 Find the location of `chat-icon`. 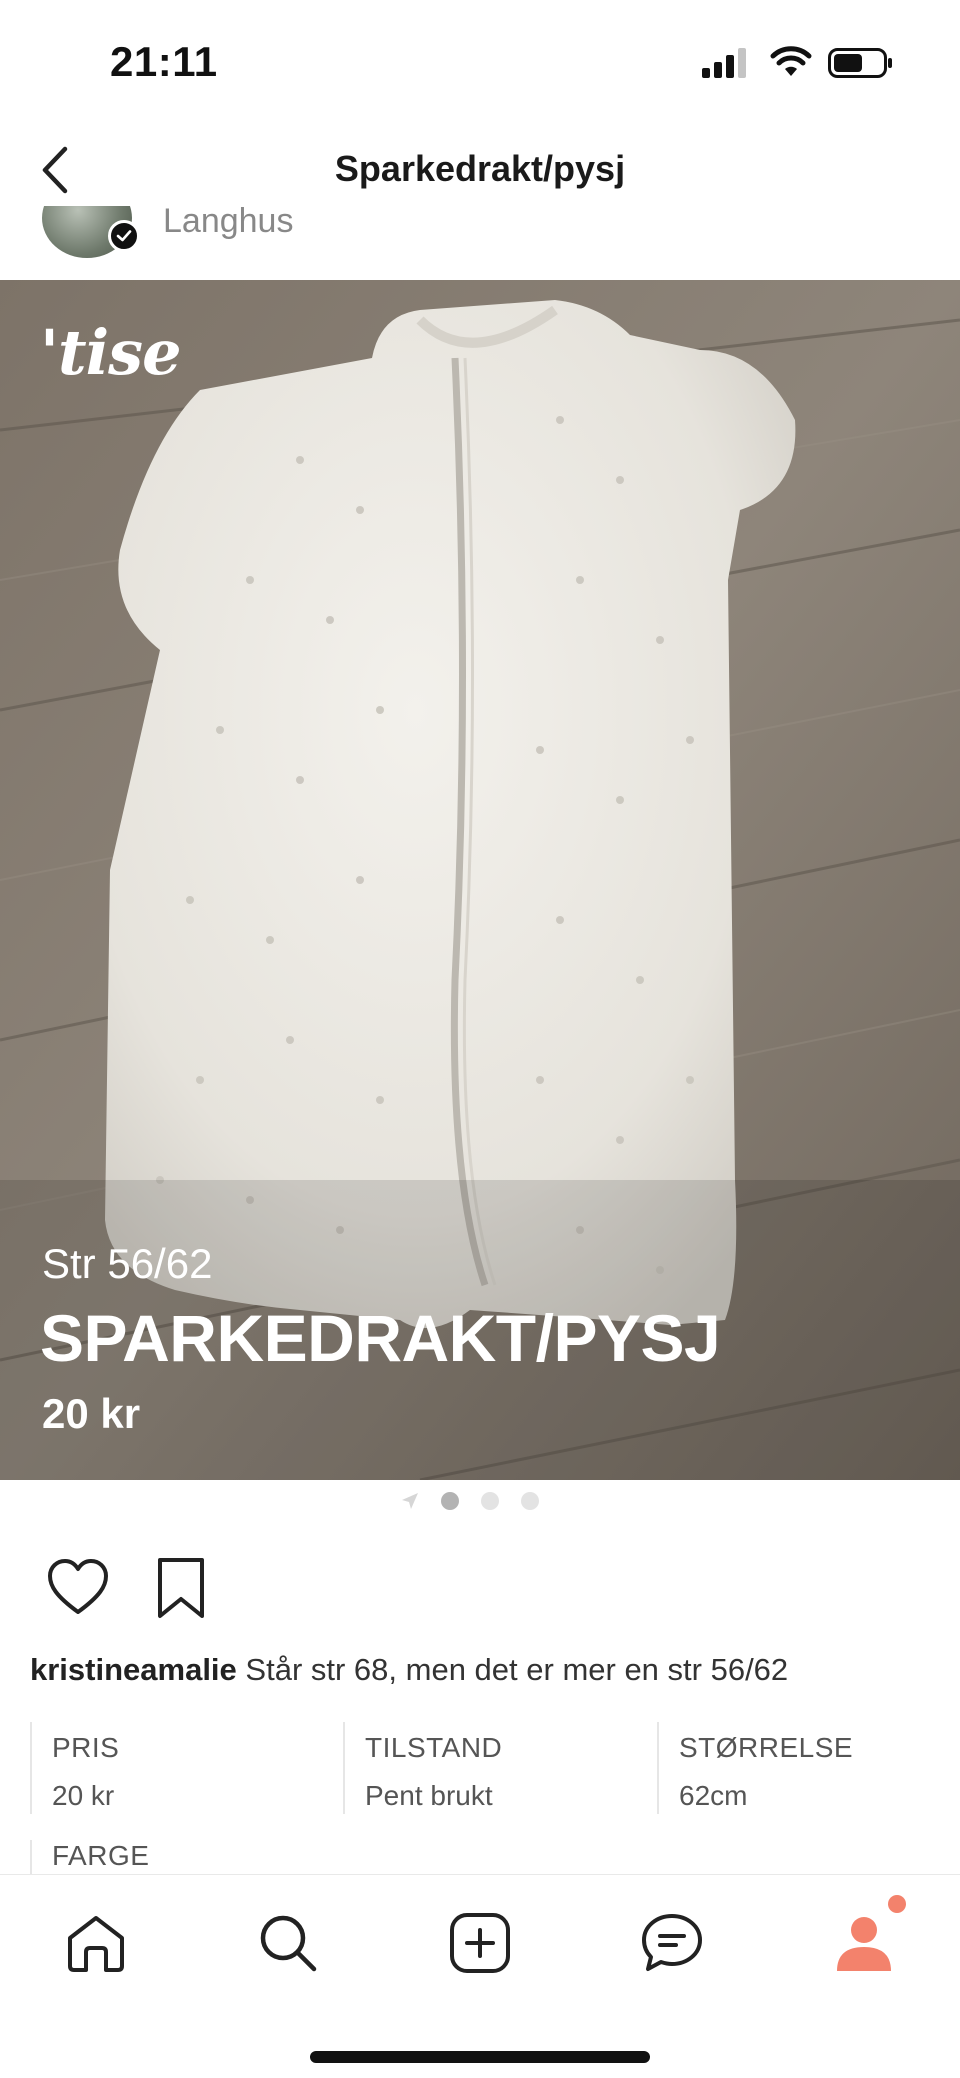

chat-icon is located at coordinates (672, 1942).